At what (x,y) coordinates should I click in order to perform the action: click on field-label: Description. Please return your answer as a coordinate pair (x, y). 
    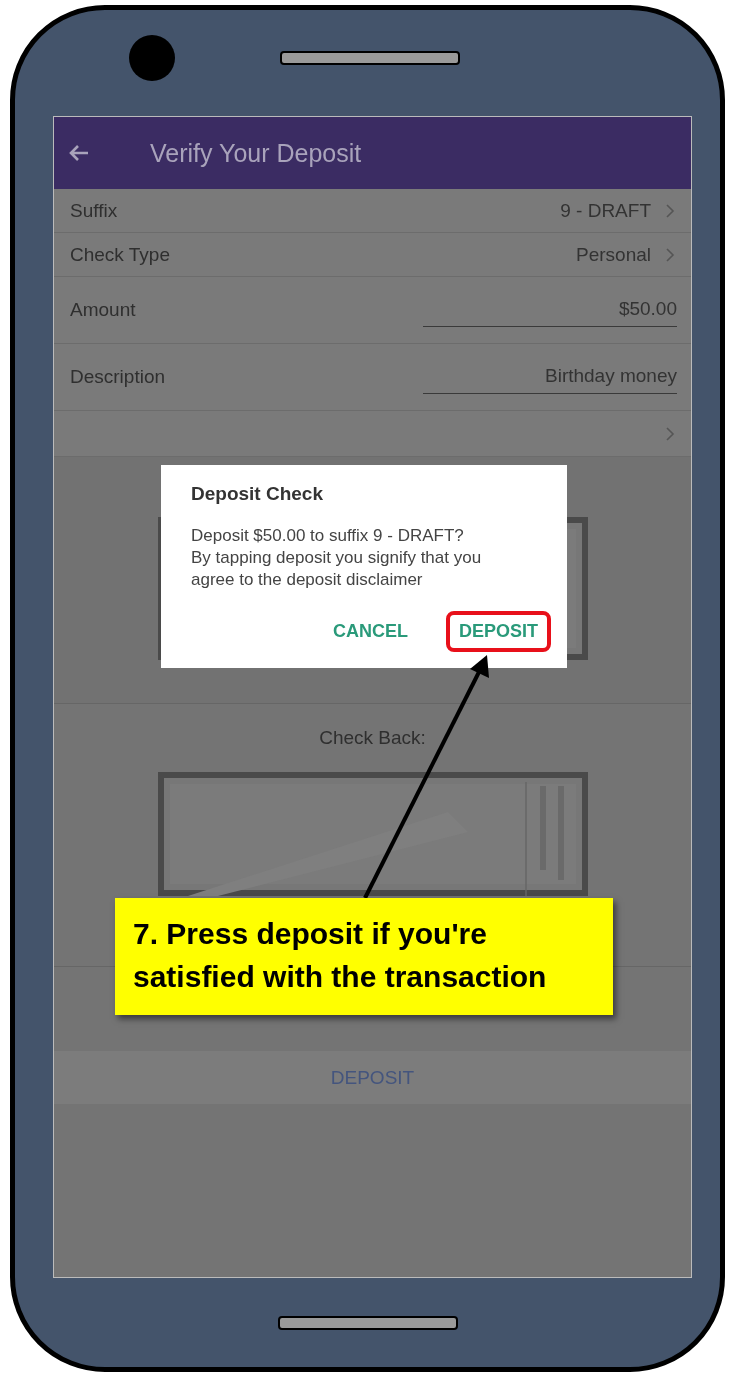
    Looking at the image, I should click on (118, 377).